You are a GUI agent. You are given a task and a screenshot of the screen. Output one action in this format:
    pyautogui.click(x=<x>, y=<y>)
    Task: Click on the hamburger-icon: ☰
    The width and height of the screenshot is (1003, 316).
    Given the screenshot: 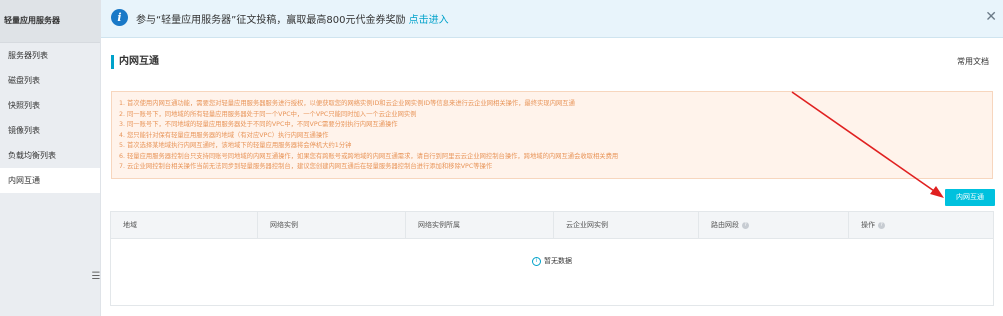 What is the action you would take?
    pyautogui.click(x=96, y=277)
    